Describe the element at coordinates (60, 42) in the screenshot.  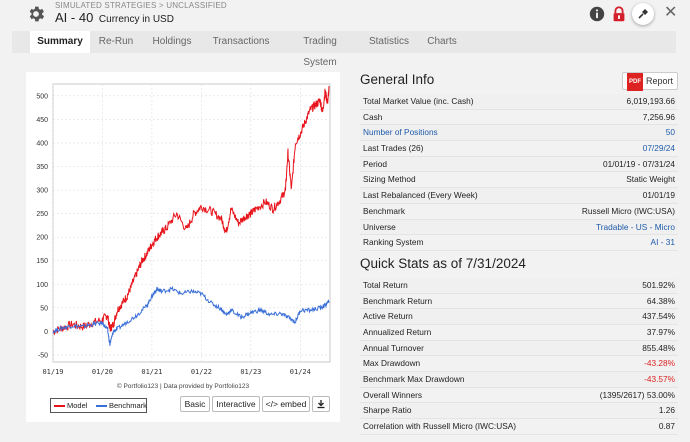
I see `tab-summary: Summary` at that location.